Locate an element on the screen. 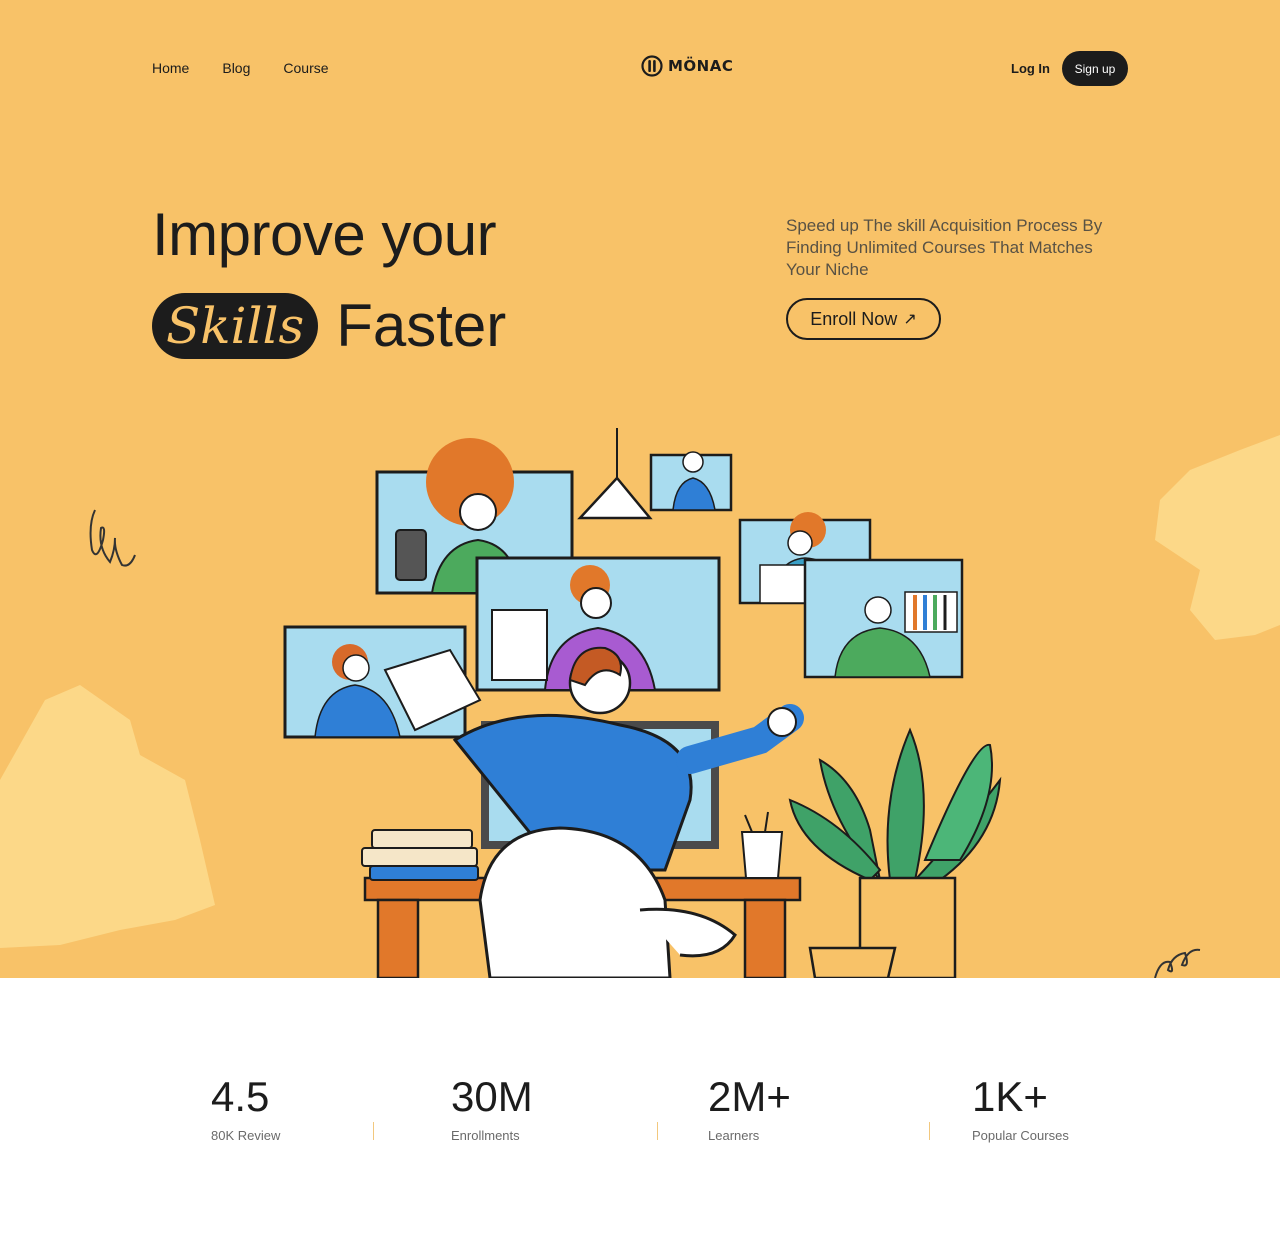 The image size is (1280, 1254). stat-popular-courses: 1K+ Popular Courses is located at coordinates (1020, 1108).